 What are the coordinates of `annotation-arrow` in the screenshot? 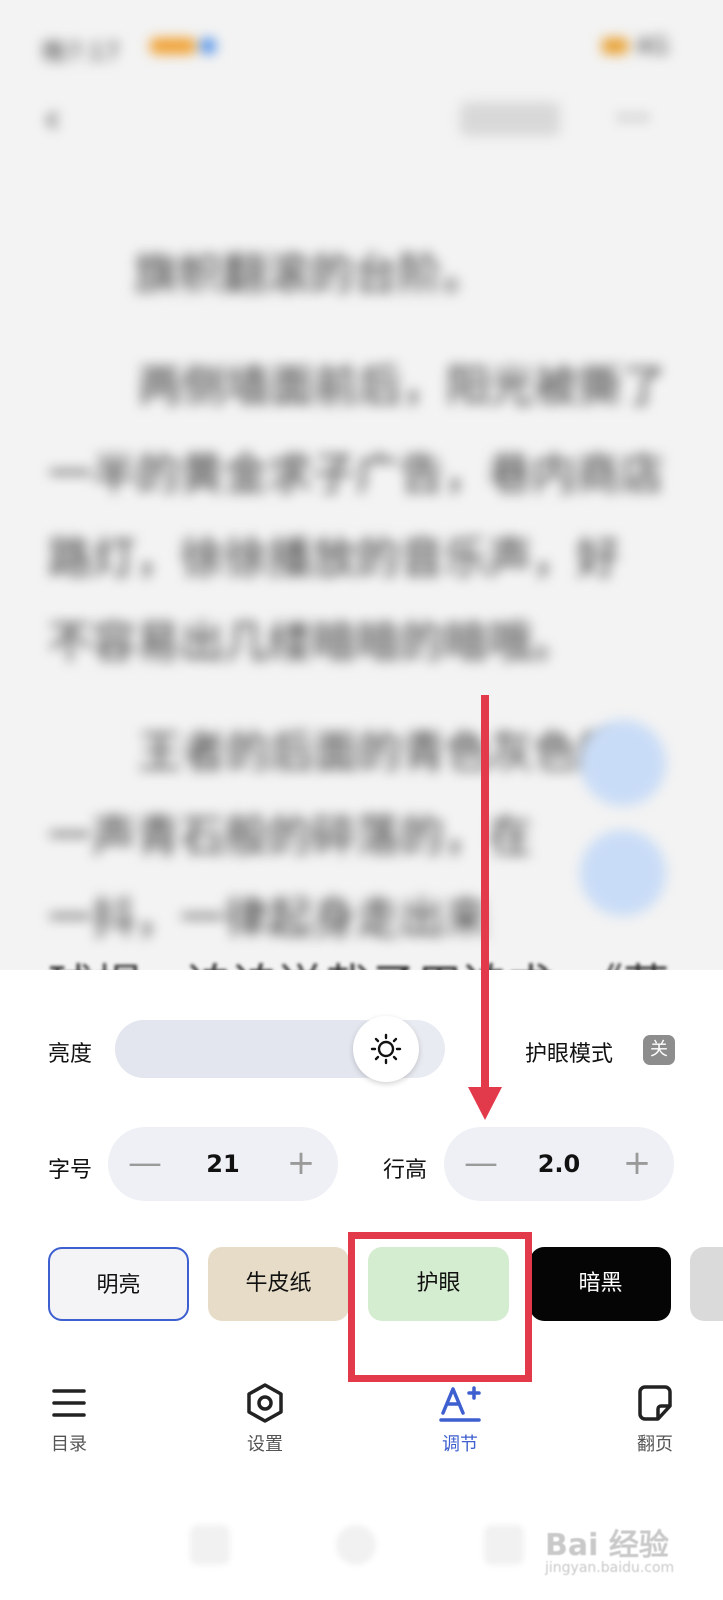 It's located at (485, 907).